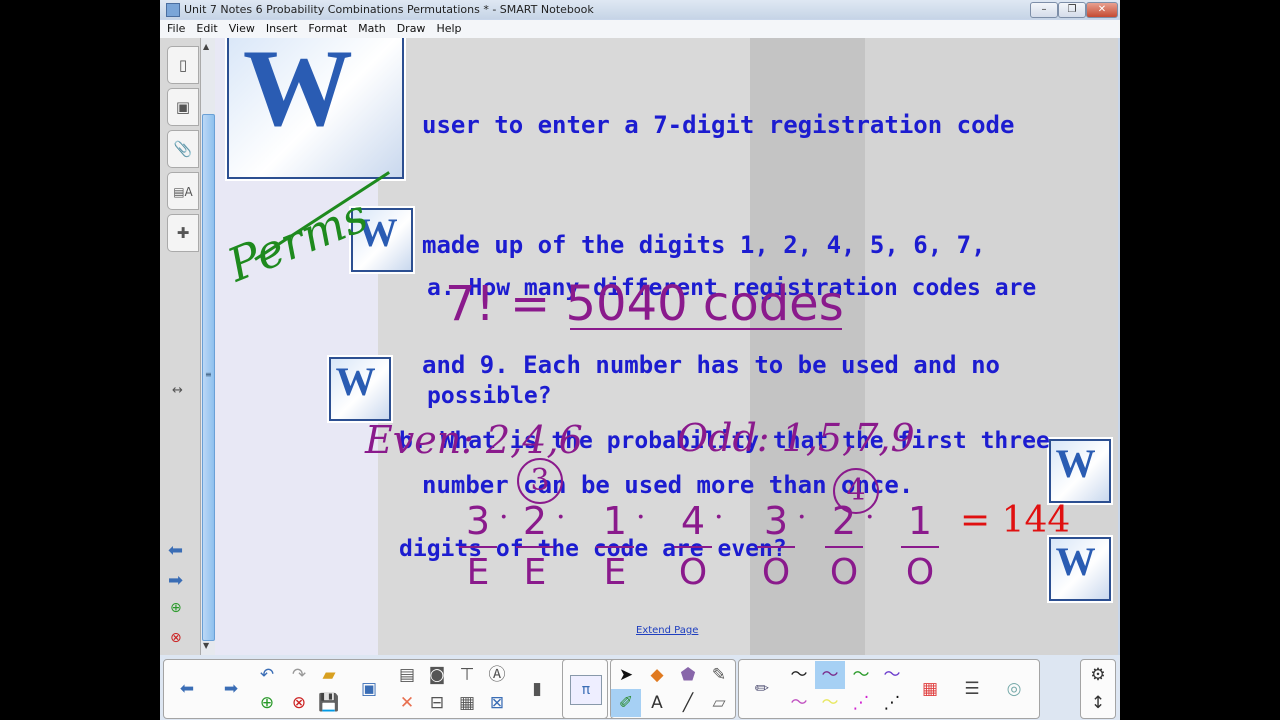 Image resolution: width=1280 pixels, height=720 pixels. Describe the element at coordinates (208, 377) in the screenshot. I see `scroll-thumb: ≡` at that location.